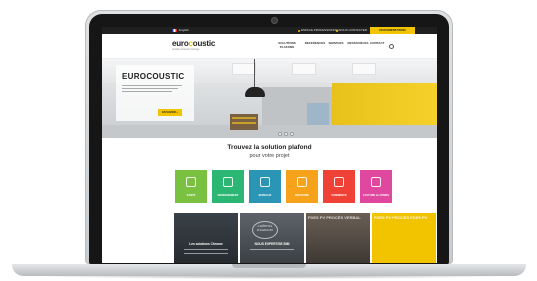 This screenshot has height=281, width=537. Describe the element at coordinates (191, 195) in the screenshot. I see `tile-label: SANTÉ` at that location.